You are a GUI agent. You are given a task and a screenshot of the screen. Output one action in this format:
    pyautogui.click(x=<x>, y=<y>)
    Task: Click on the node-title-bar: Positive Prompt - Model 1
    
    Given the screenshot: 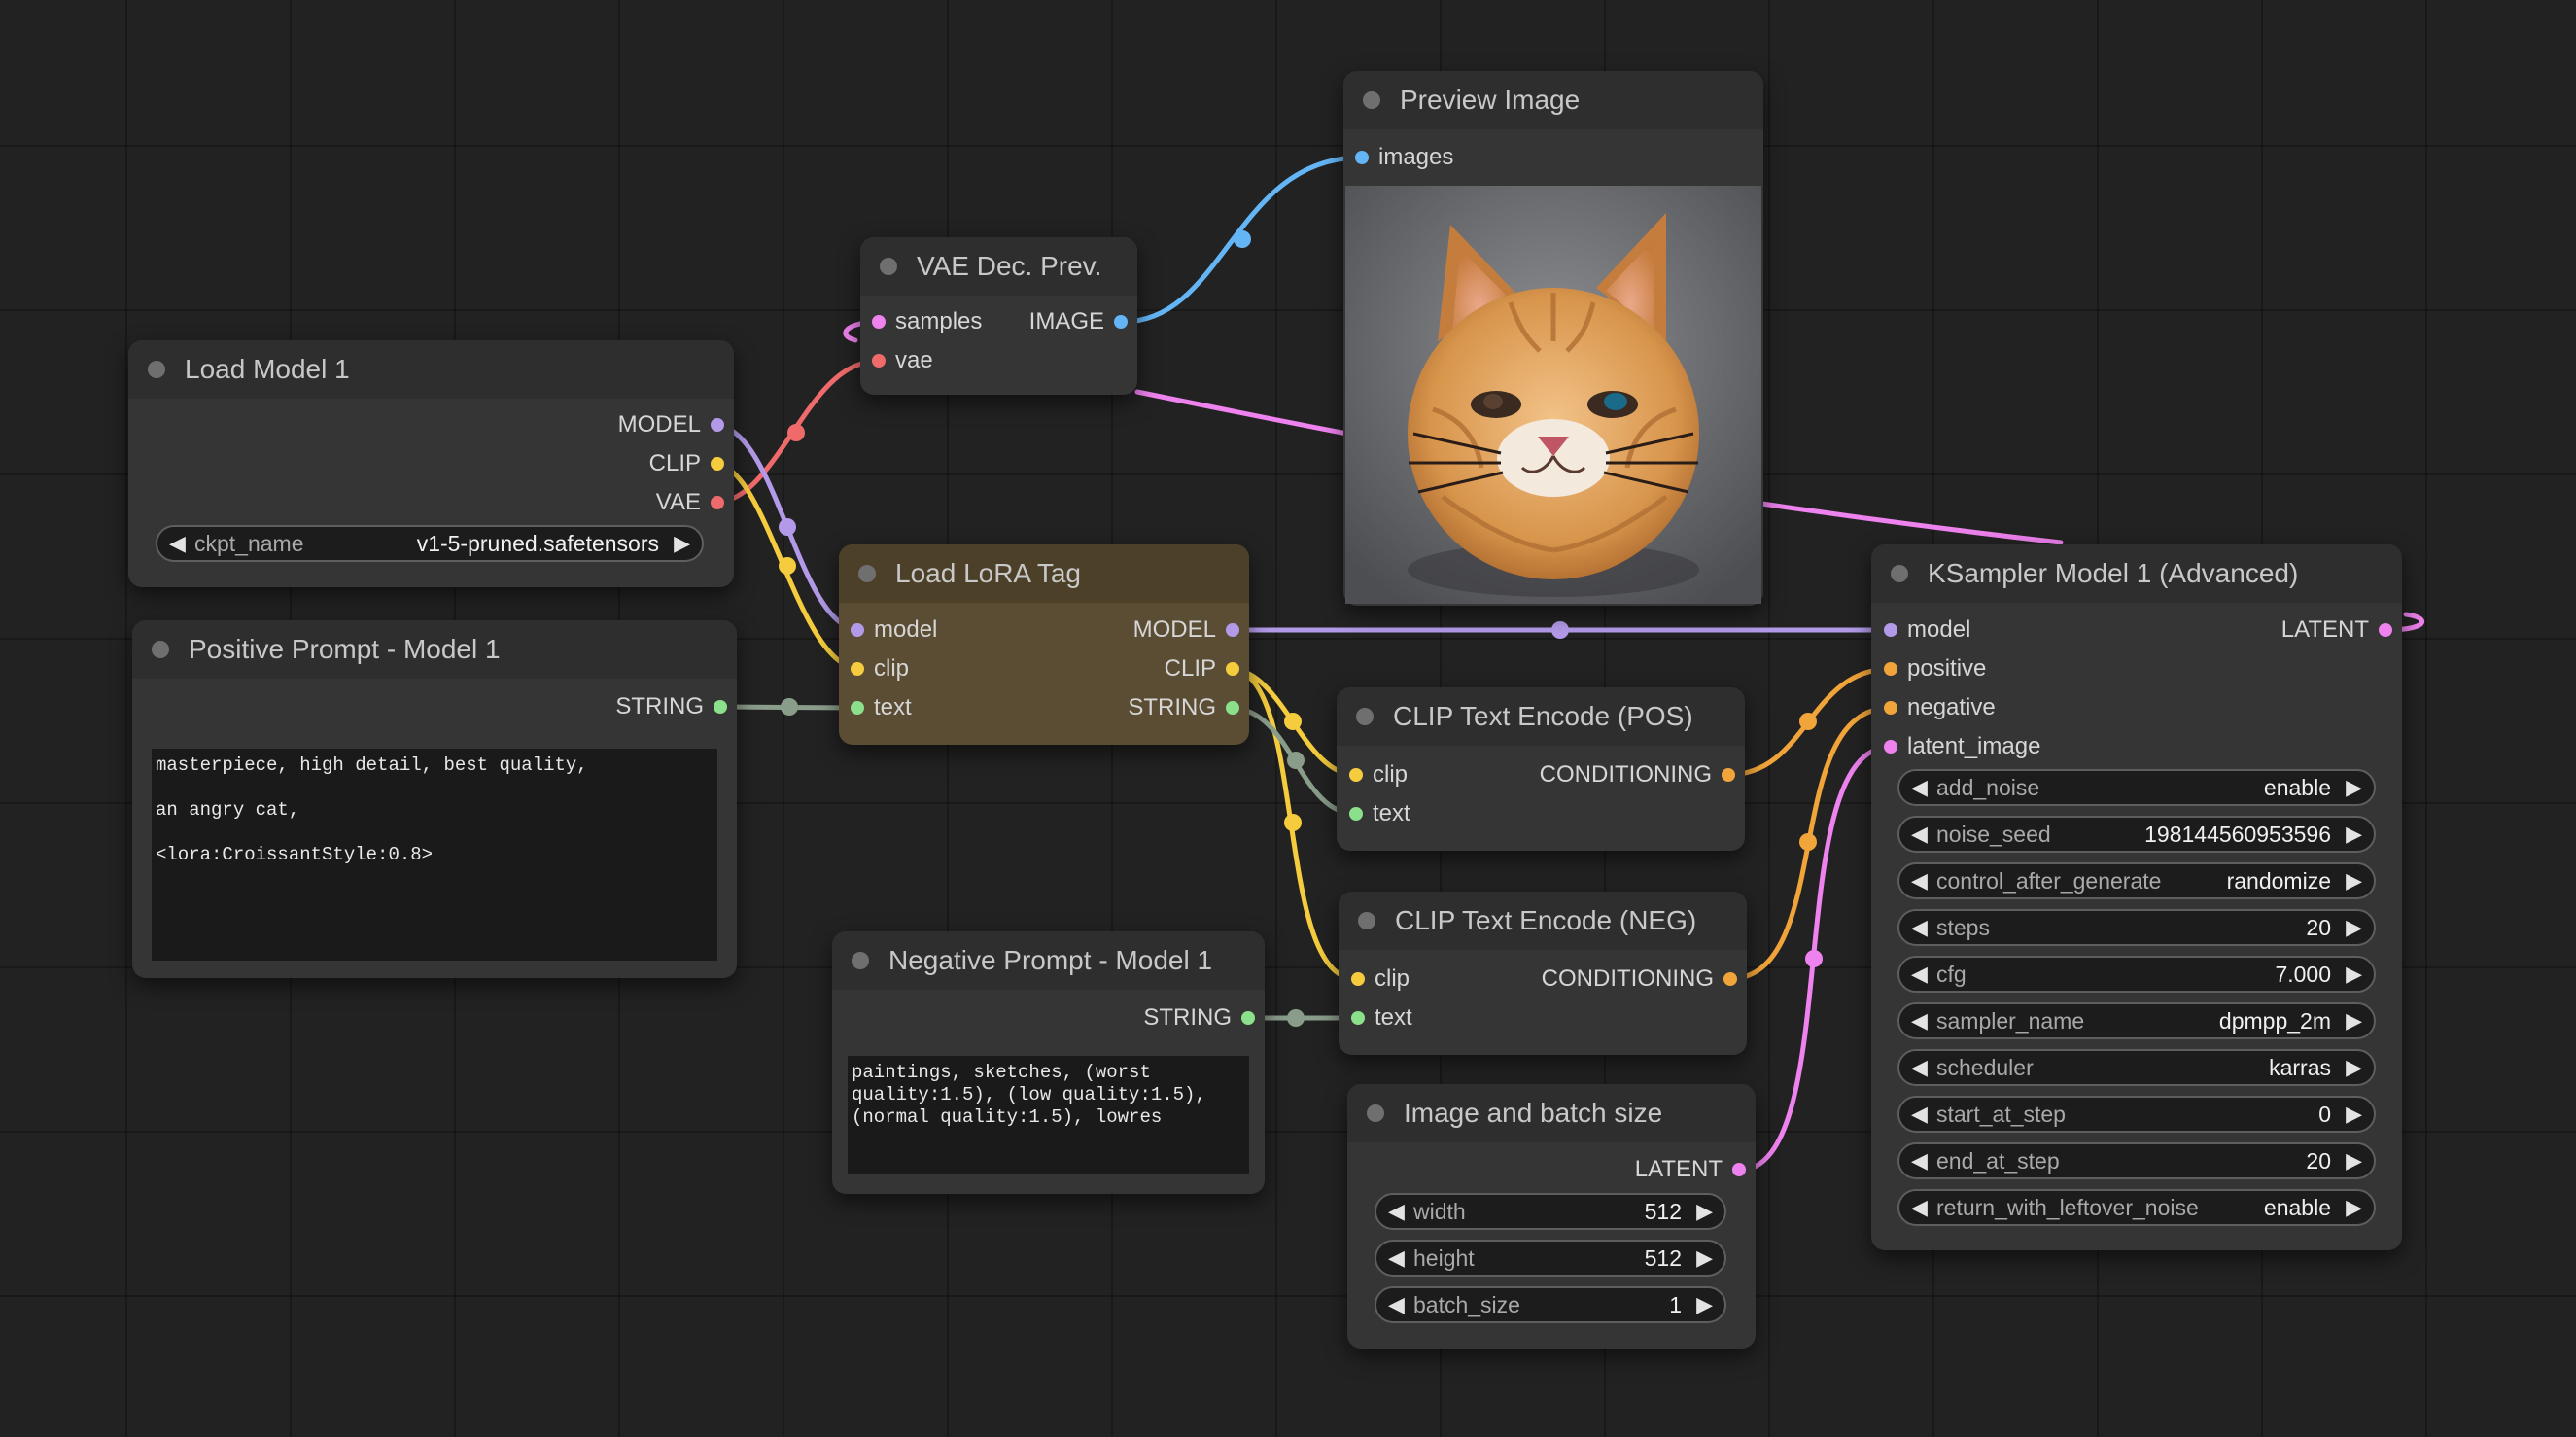 What is the action you would take?
    pyautogui.click(x=435, y=649)
    